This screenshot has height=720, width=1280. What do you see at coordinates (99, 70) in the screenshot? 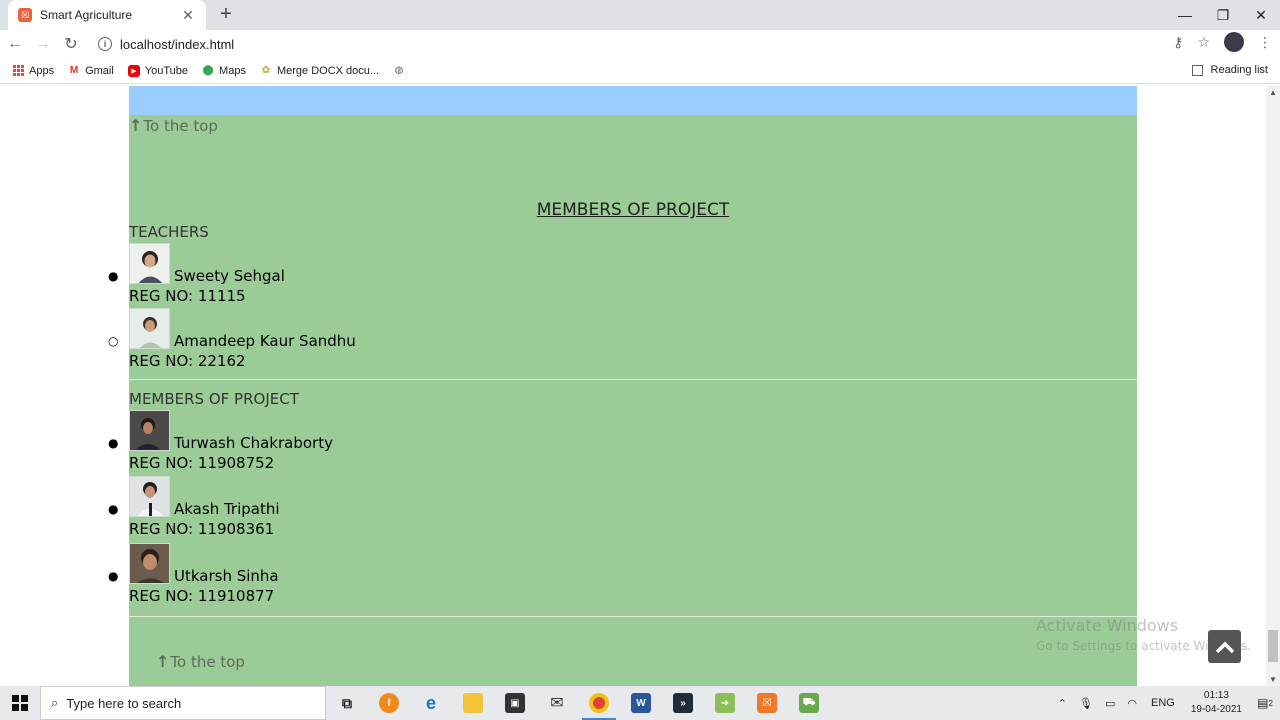
I see `bookmark-label: Gmail` at bounding box center [99, 70].